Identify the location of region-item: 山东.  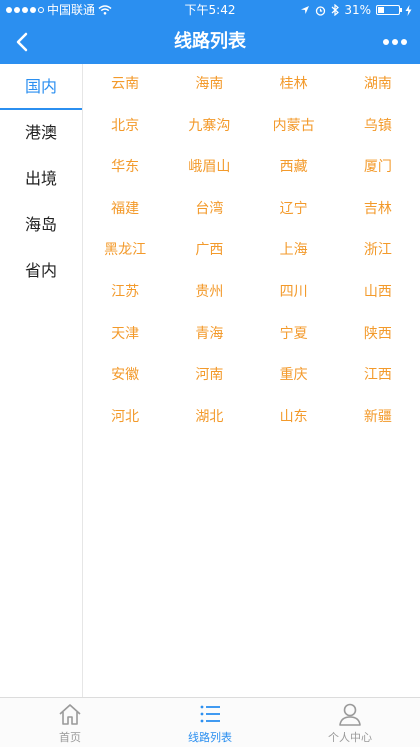
(294, 418).